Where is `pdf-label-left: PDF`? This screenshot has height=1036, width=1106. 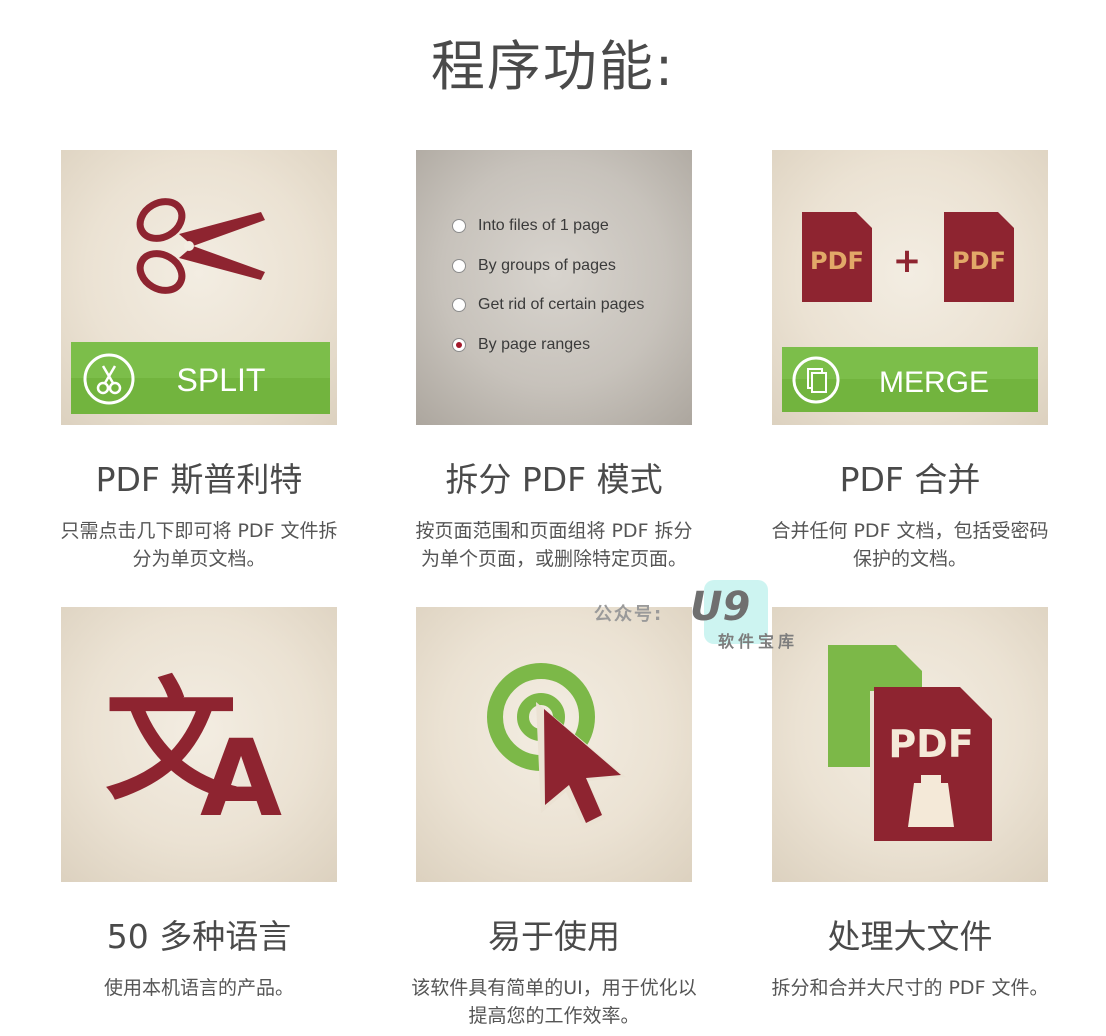
pdf-label-left: PDF is located at coordinates (837, 261).